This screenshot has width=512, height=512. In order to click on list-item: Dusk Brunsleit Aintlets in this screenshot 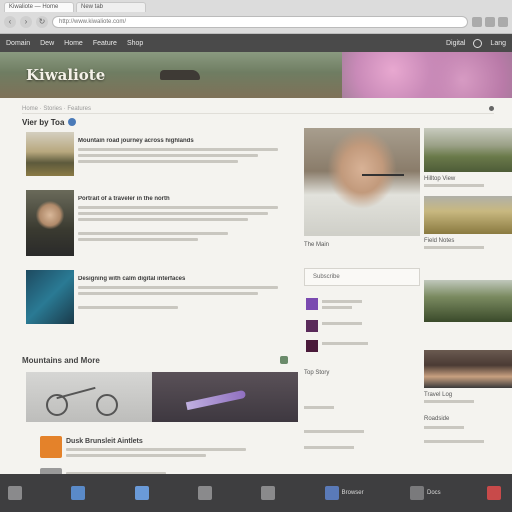, I will do `click(167, 447)`.